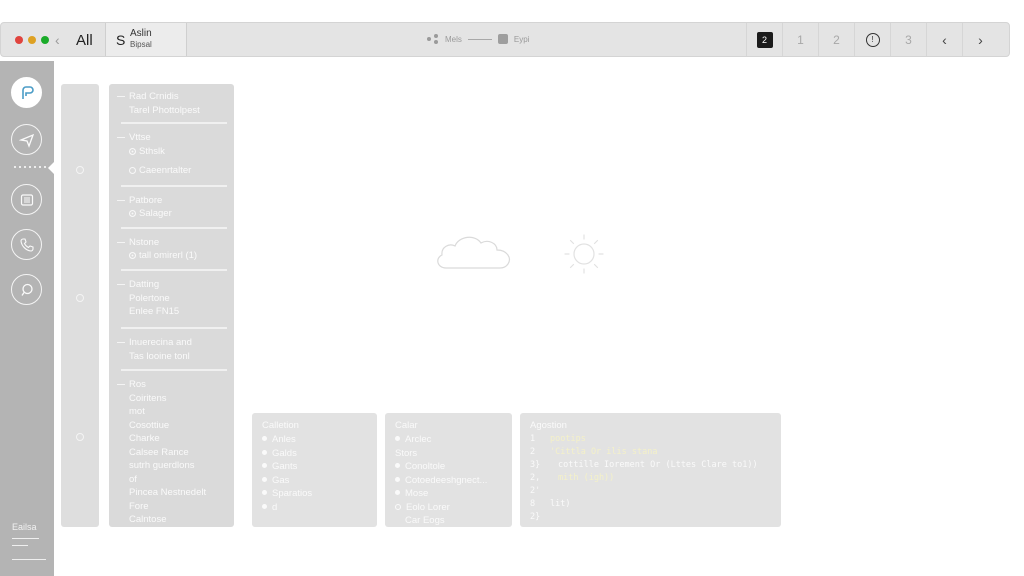  I want to click on chat-icon, so click(26, 289).